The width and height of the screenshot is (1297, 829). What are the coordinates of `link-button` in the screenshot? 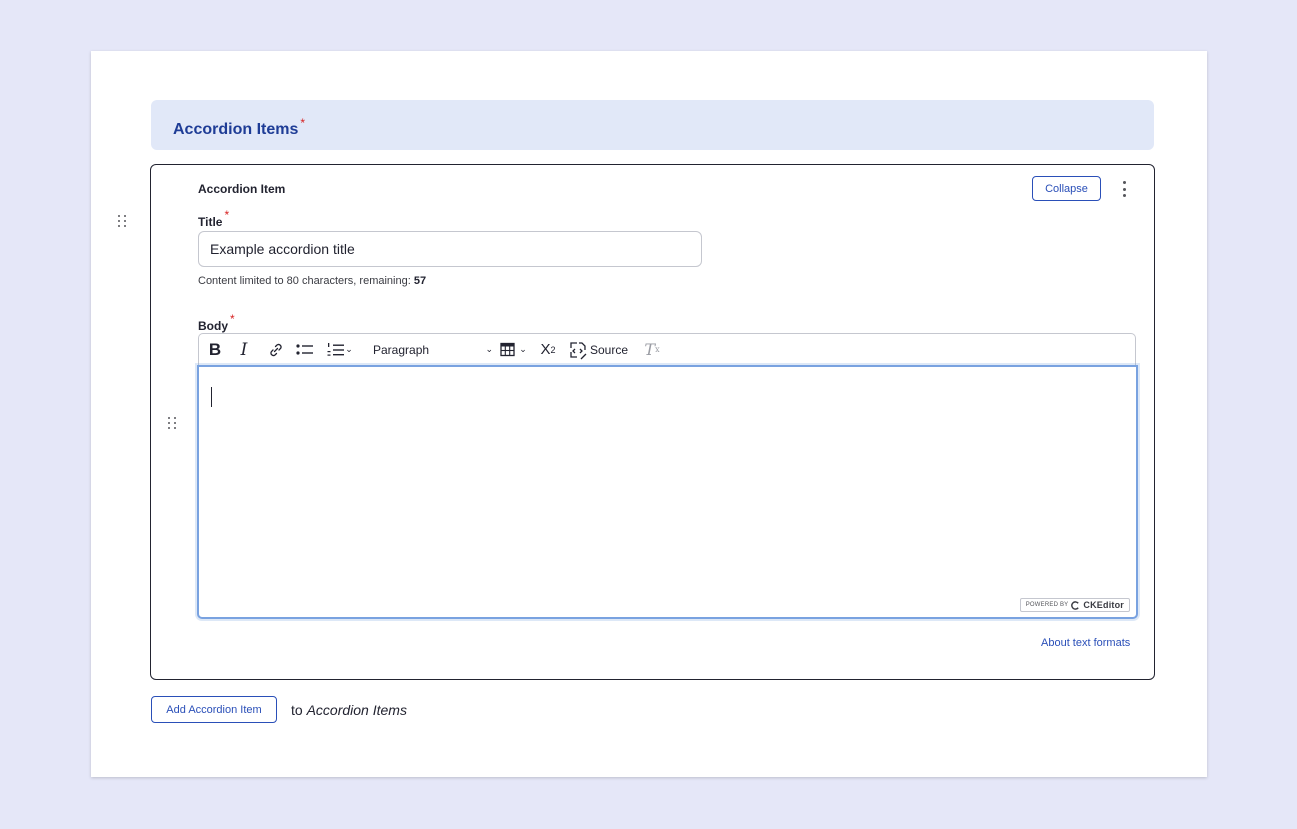 It's located at (276, 349).